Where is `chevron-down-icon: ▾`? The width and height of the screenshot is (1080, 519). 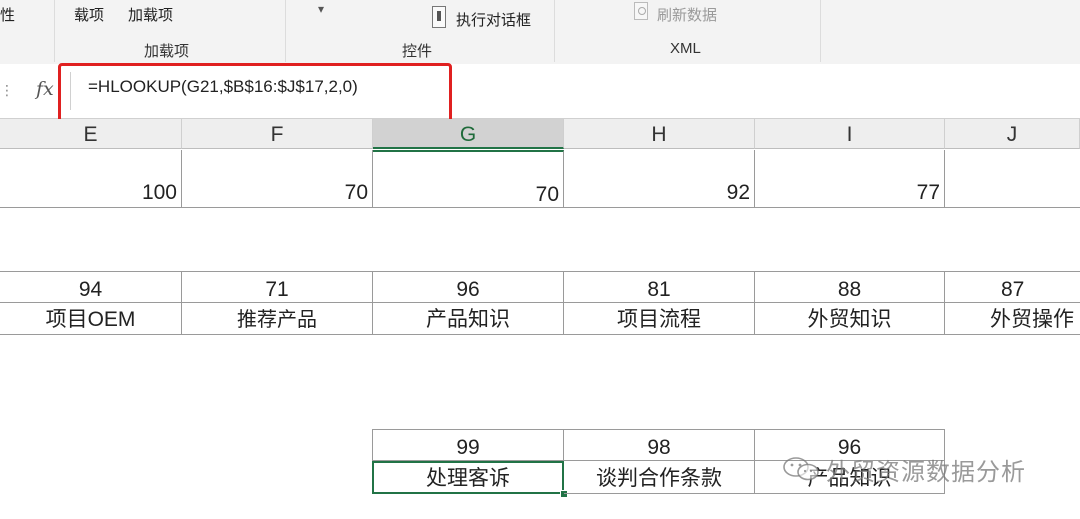 chevron-down-icon: ▾ is located at coordinates (321, 9).